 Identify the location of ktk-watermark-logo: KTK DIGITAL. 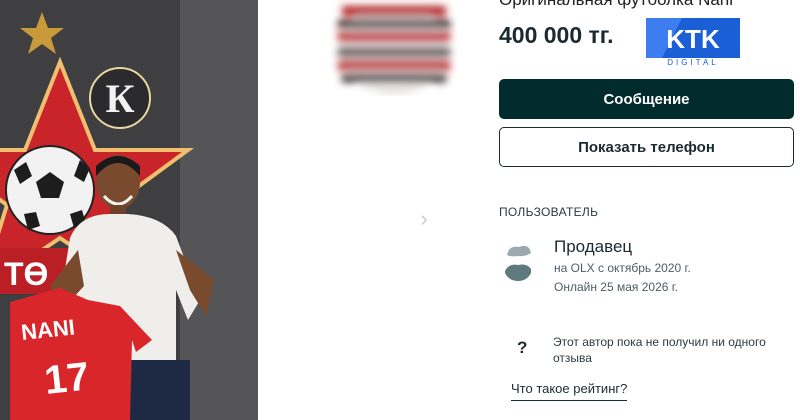
(693, 40).